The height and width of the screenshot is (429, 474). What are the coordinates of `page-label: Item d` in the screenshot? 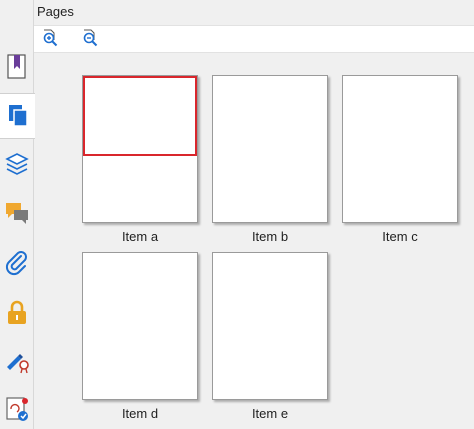 It's located at (140, 413).